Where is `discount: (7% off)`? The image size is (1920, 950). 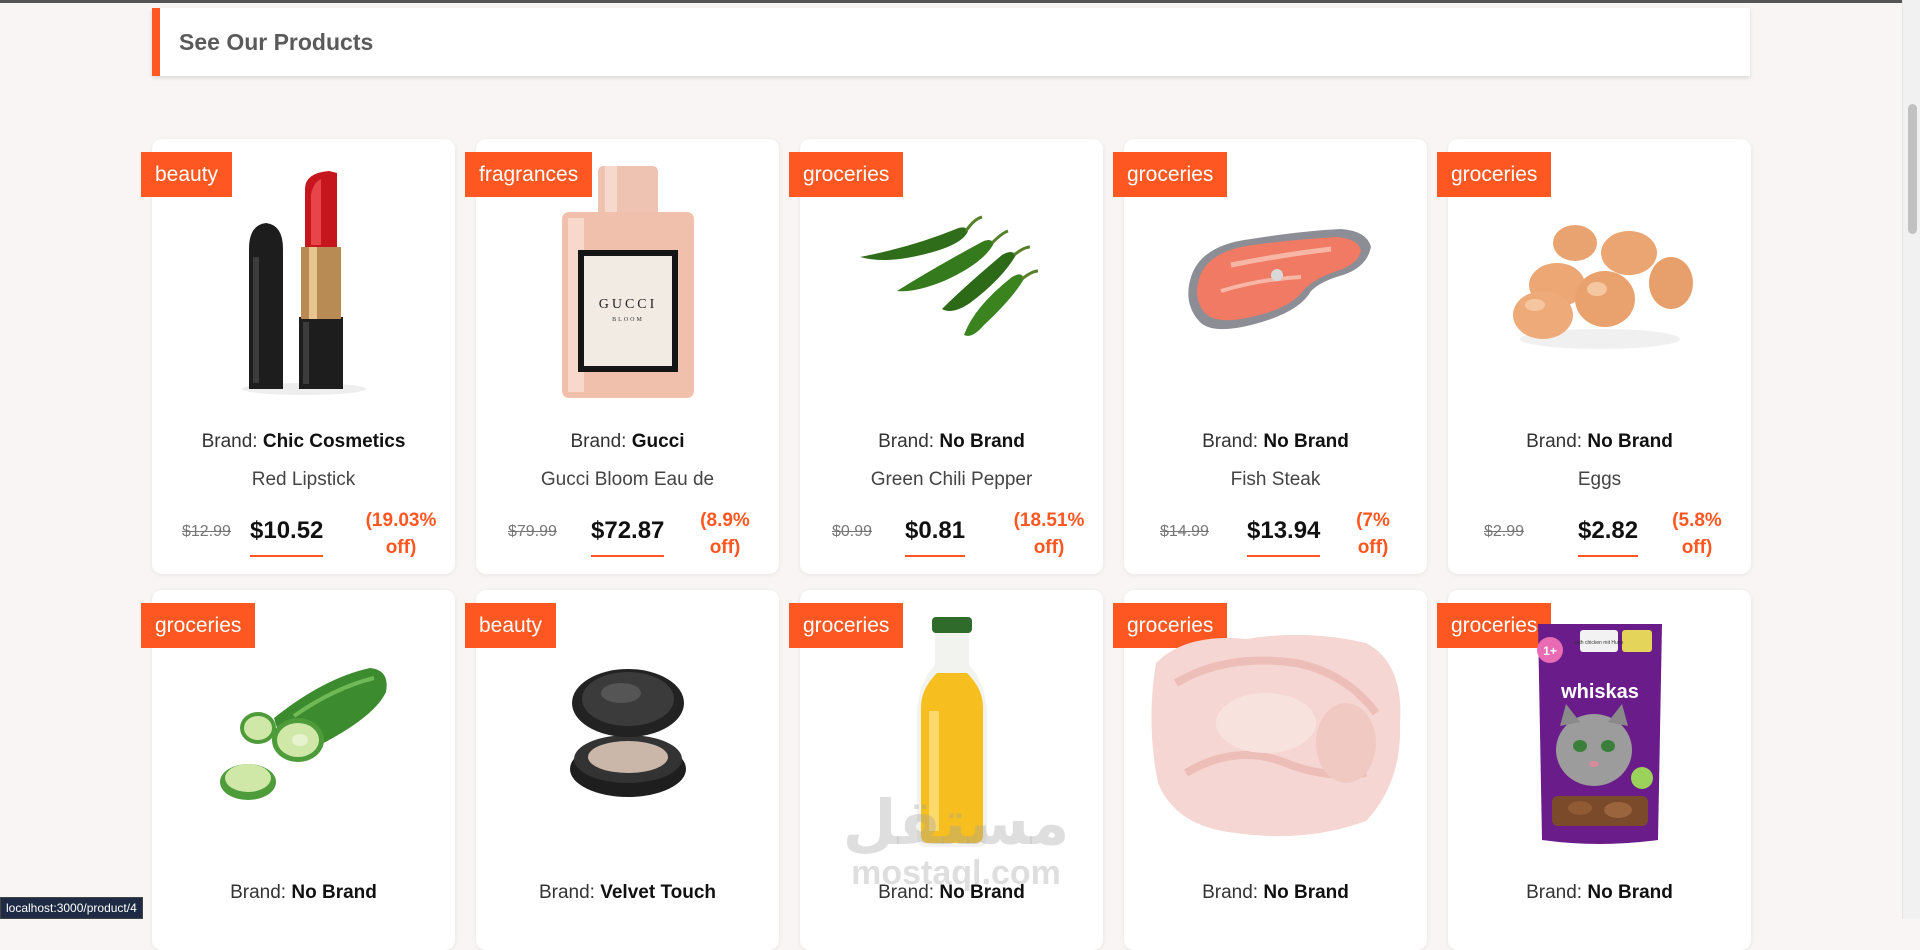
discount: (7% off) is located at coordinates (1373, 534).